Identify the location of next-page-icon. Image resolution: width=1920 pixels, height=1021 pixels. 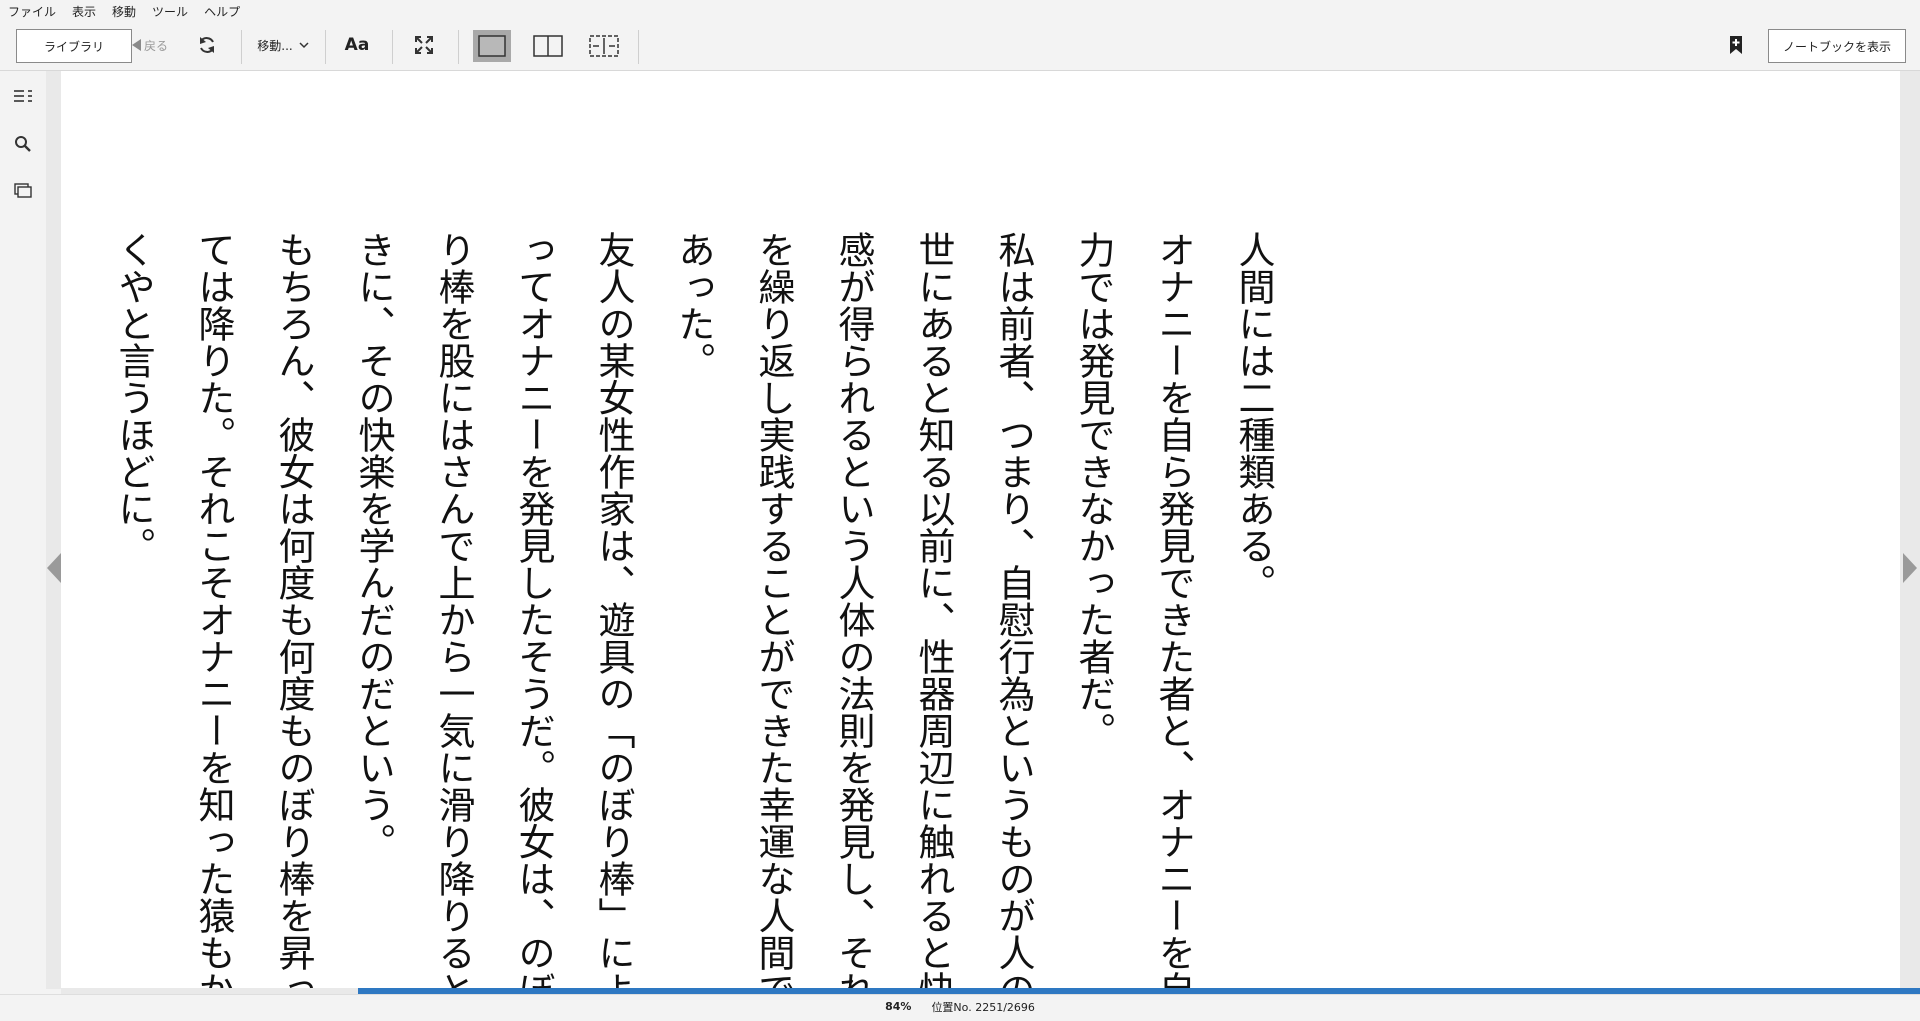
(1910, 568).